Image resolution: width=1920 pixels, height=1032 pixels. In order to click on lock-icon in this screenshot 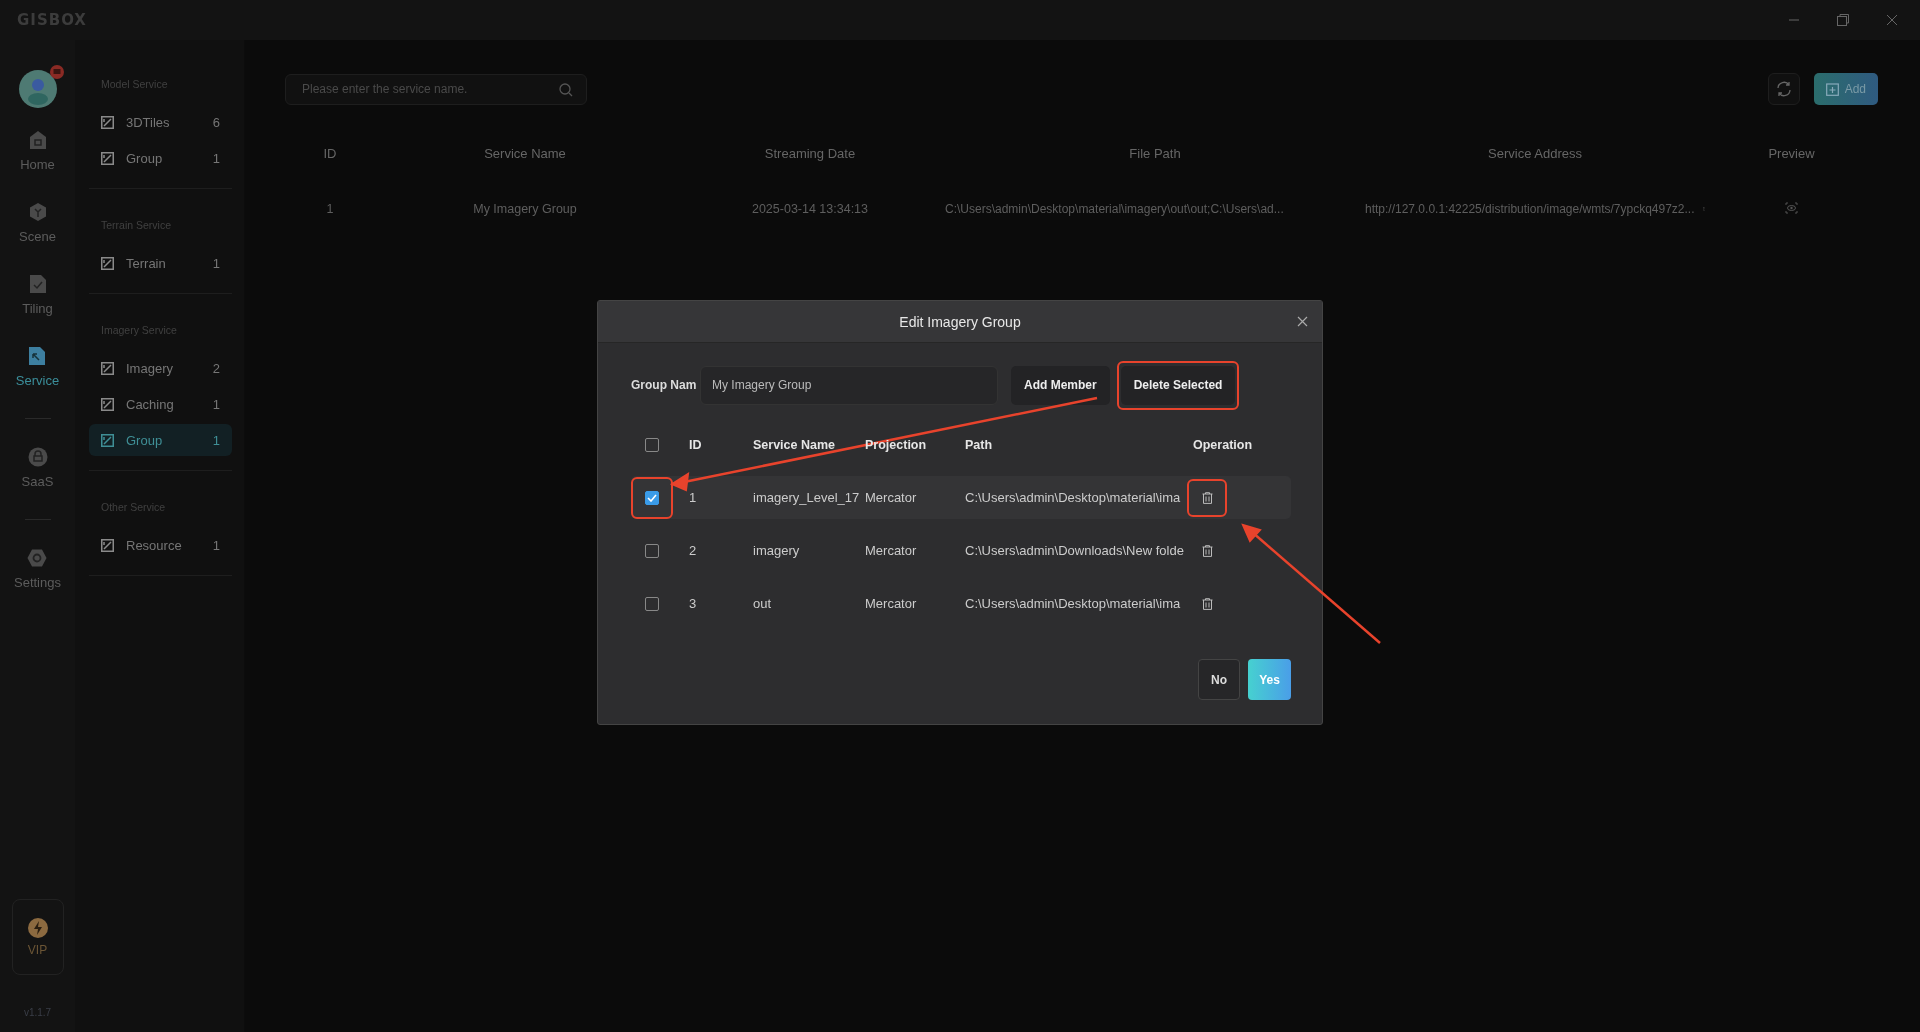, I will do `click(37, 457)`.